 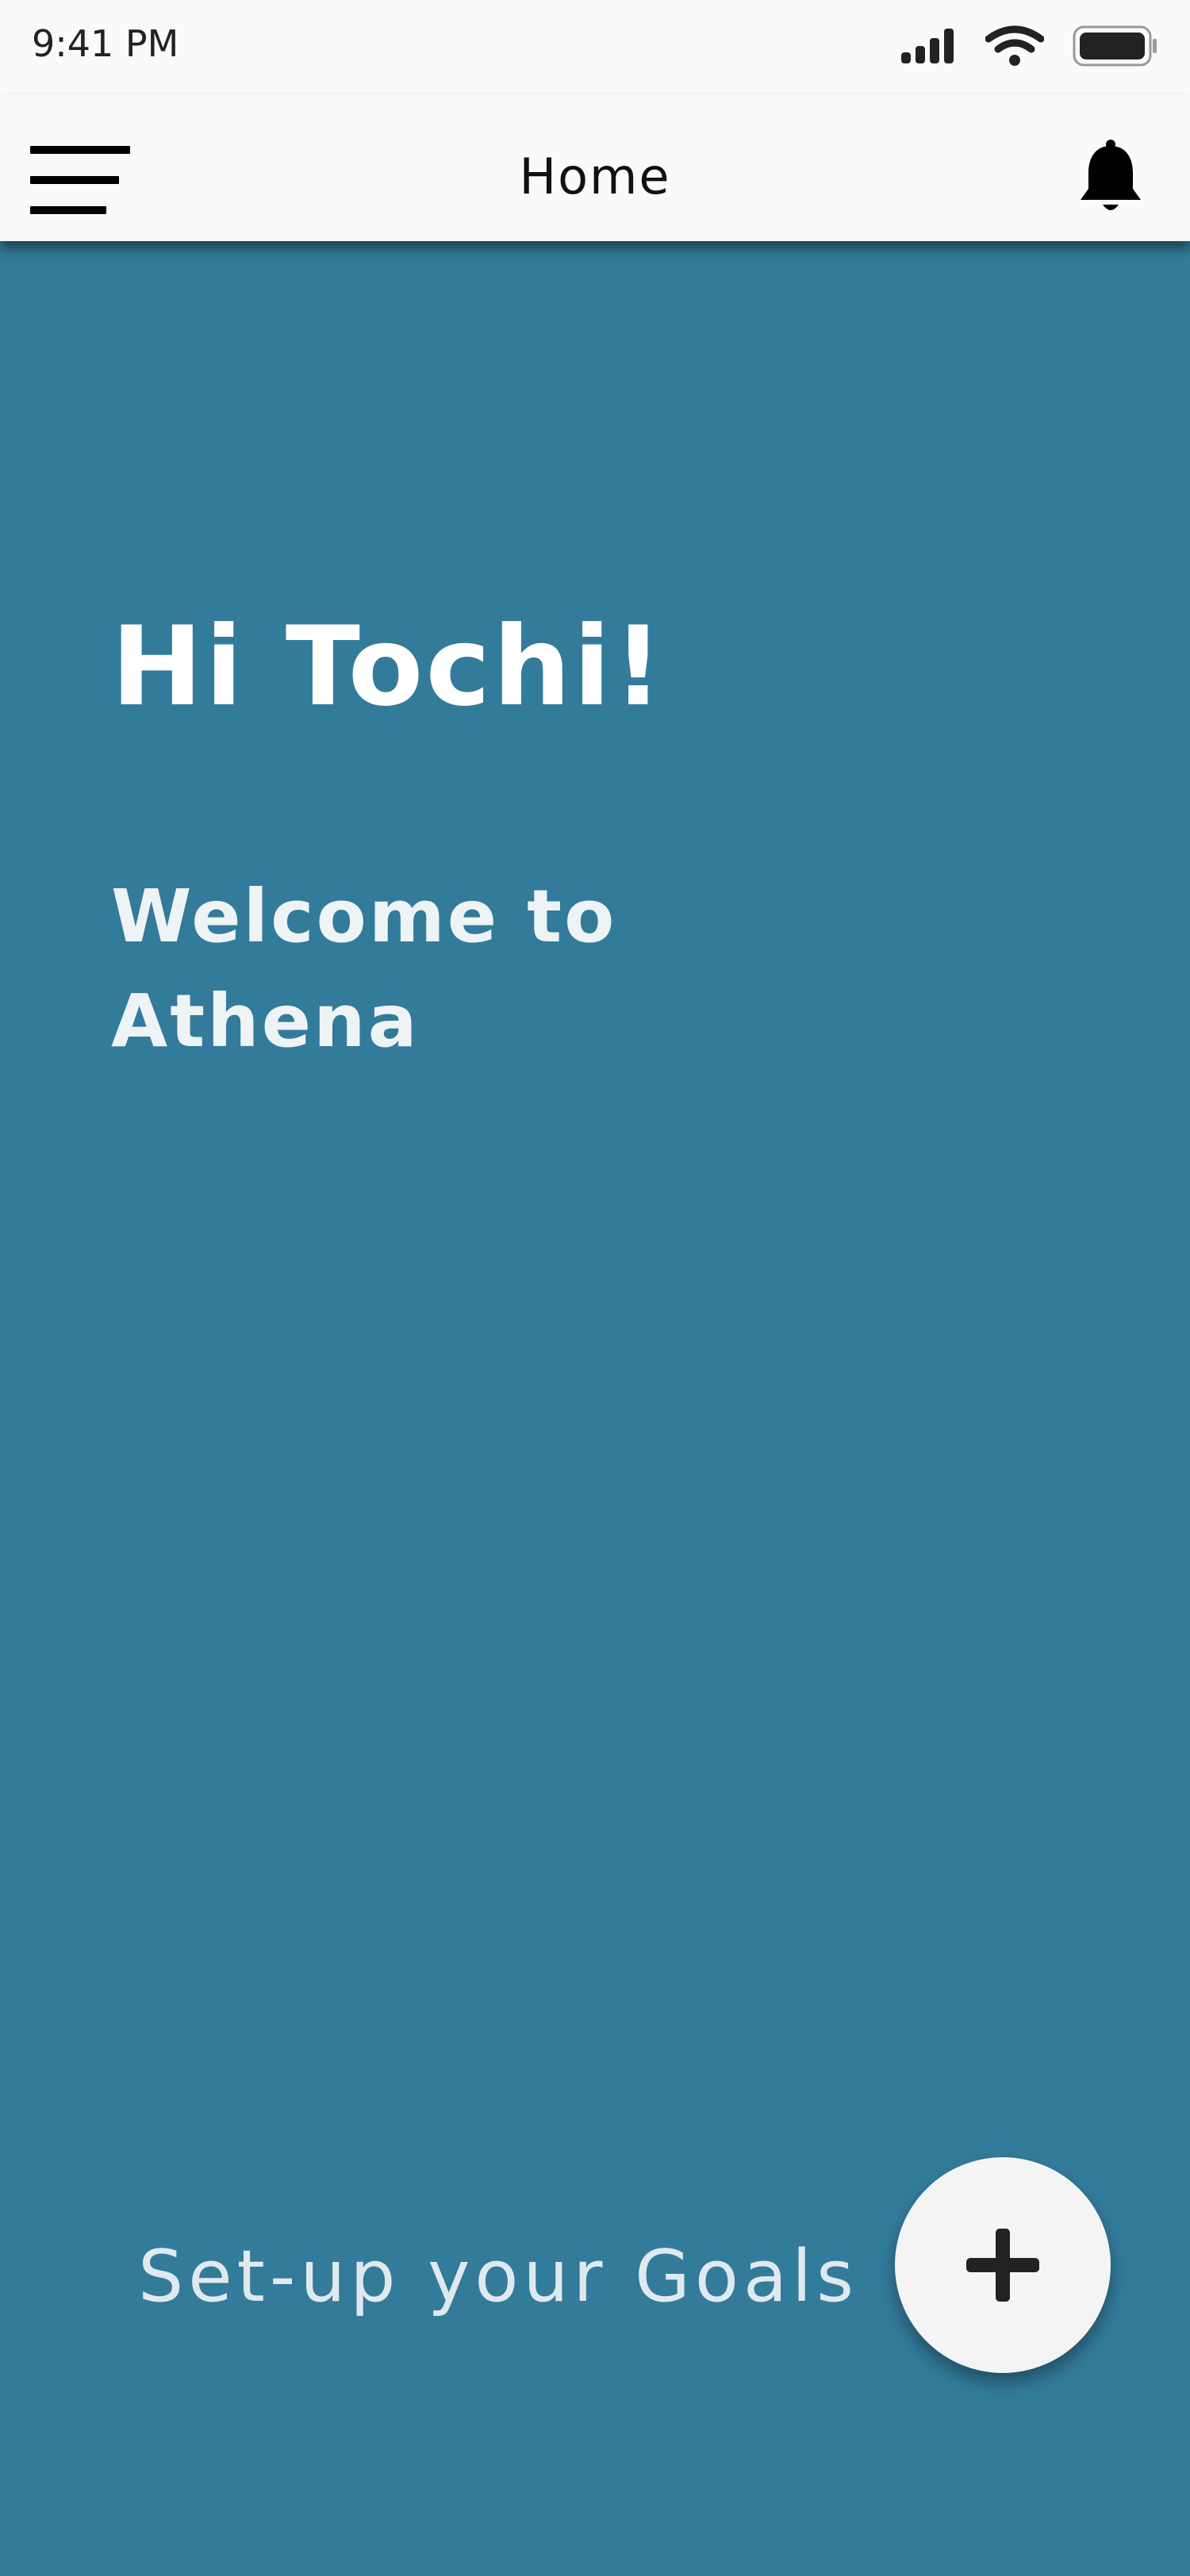 I want to click on greeting-heading: Hi Tochi!, so click(x=388, y=667).